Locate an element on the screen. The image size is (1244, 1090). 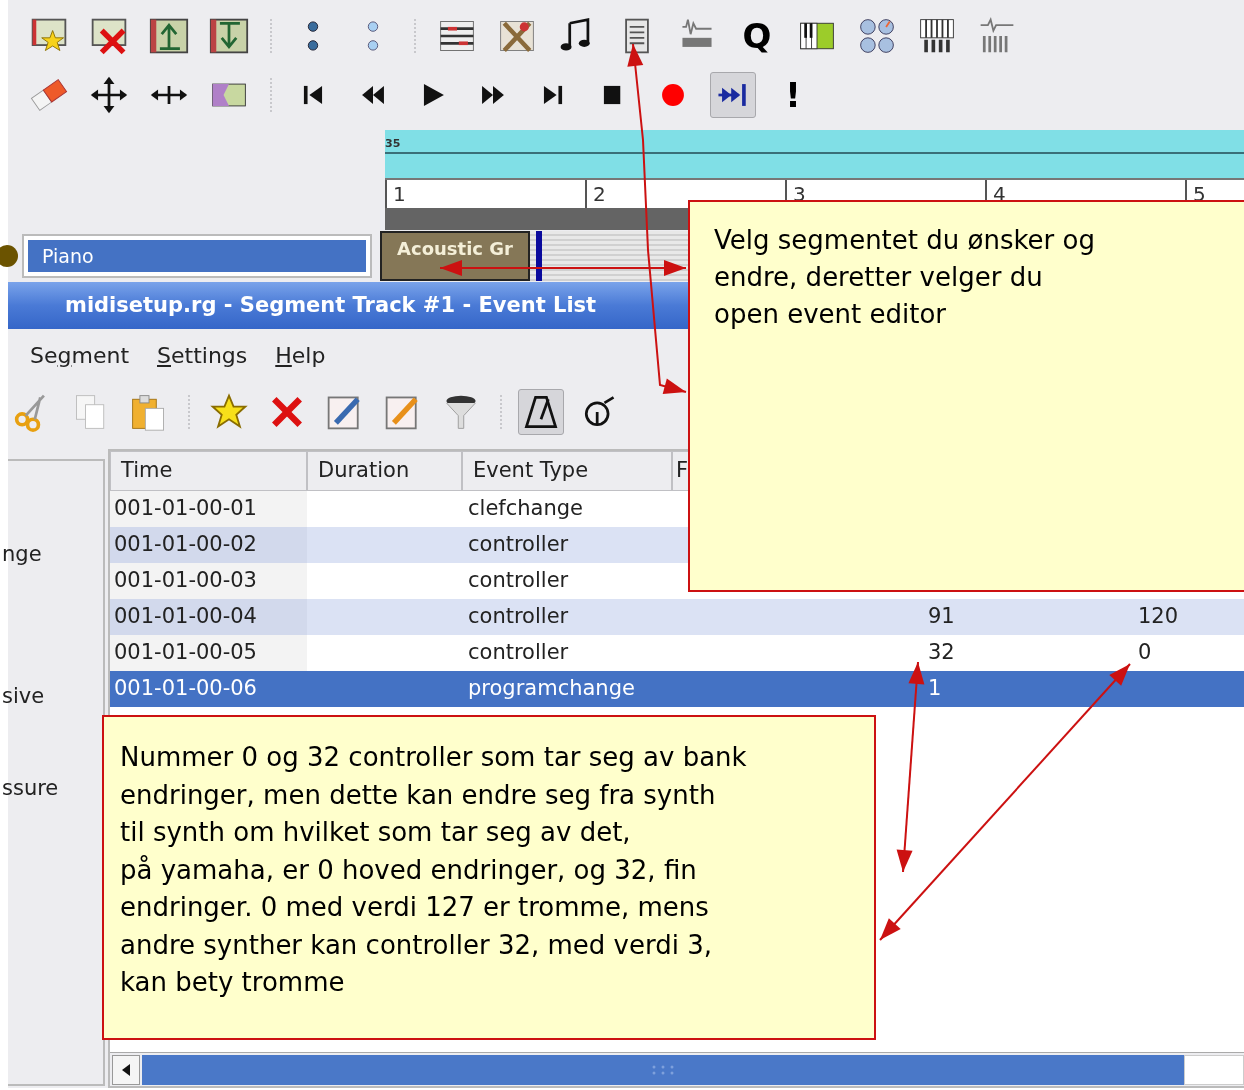
segment: Acoustic Gr is located at coordinates (455, 256).